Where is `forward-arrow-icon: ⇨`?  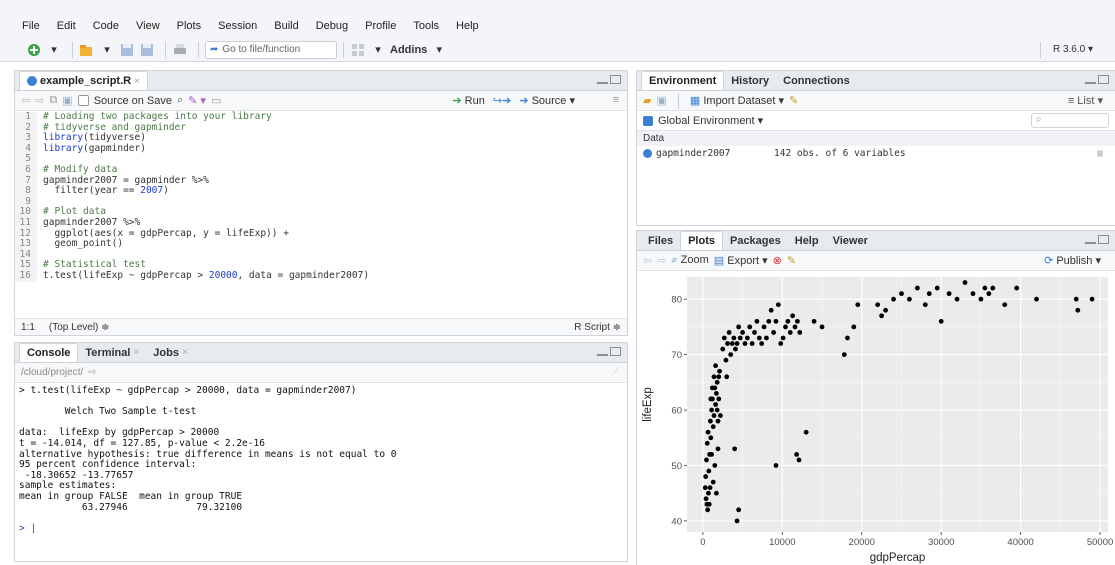
forward-arrow-icon: ⇨ is located at coordinates (39, 100).